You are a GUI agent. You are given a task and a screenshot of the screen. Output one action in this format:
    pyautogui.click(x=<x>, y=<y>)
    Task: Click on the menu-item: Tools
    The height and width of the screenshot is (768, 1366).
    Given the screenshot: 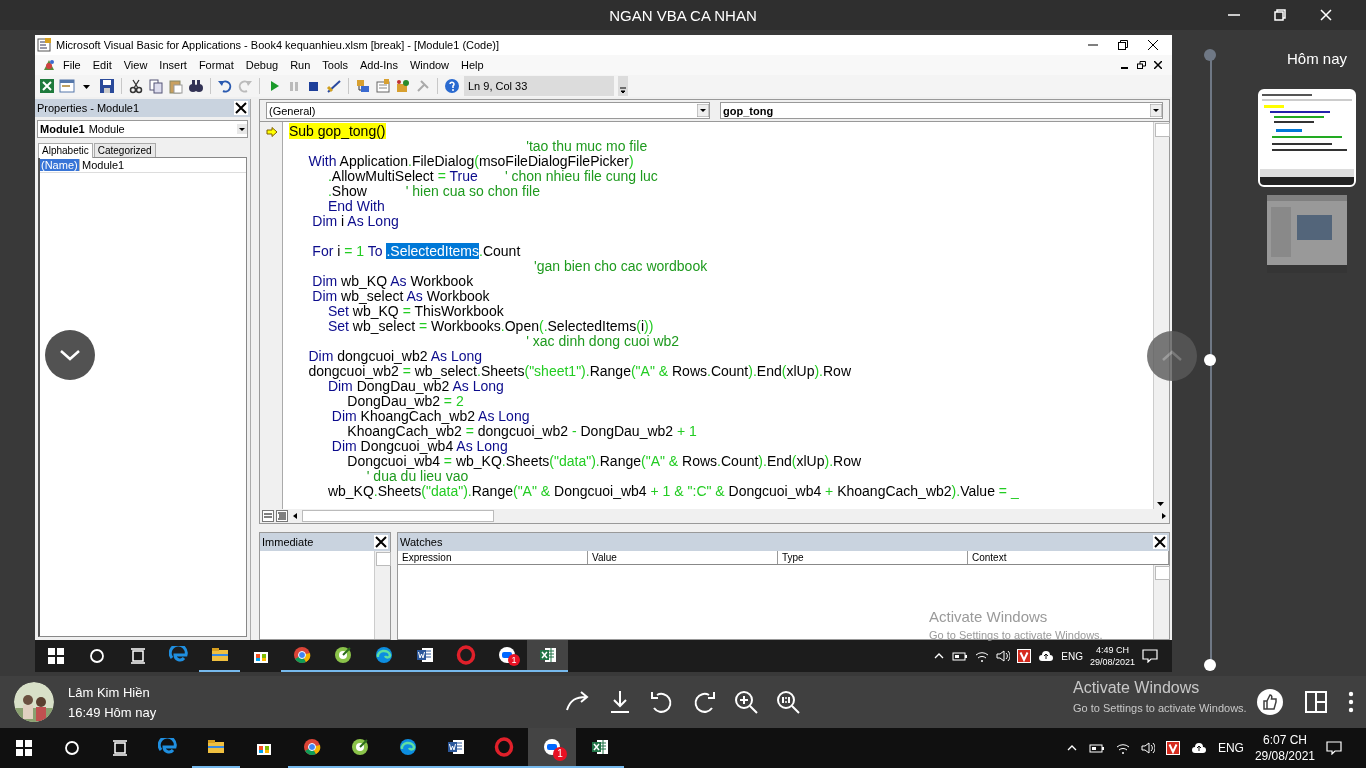 What is the action you would take?
    pyautogui.click(x=335, y=65)
    